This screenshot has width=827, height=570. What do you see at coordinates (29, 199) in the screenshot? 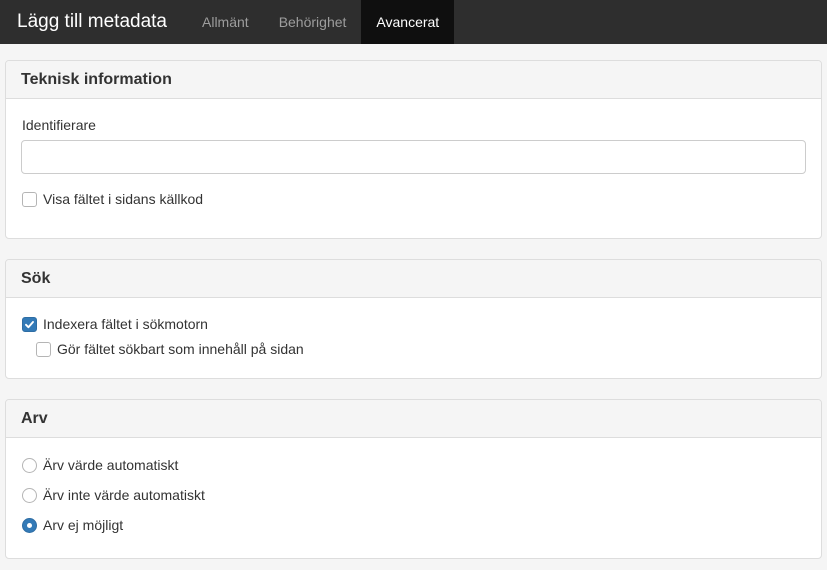
I see `show-in-source-checkbox` at bounding box center [29, 199].